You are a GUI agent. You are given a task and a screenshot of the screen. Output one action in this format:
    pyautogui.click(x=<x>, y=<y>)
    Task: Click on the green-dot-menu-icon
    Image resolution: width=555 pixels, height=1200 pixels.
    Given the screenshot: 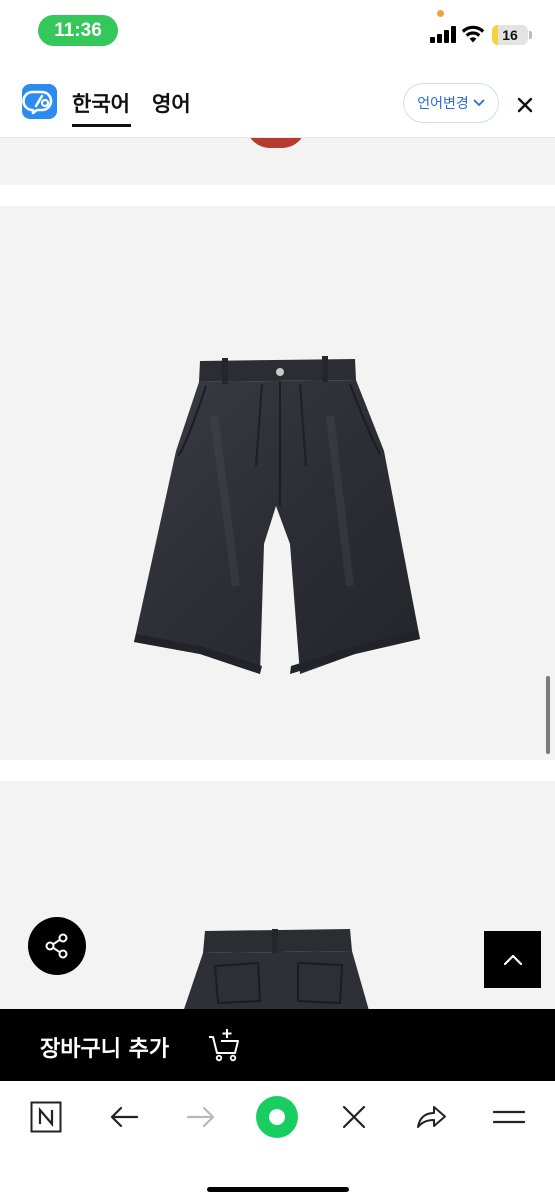 What is the action you would take?
    pyautogui.click(x=277, y=1117)
    